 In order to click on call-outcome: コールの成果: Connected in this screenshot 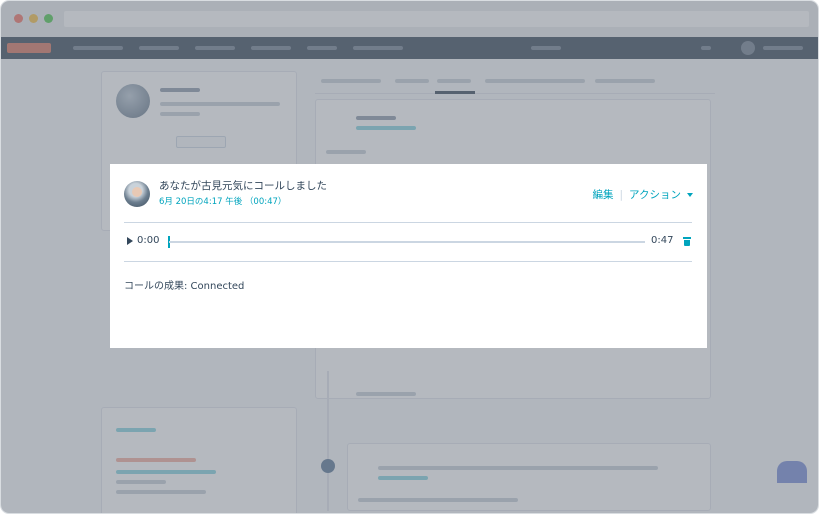, I will do `click(184, 286)`.